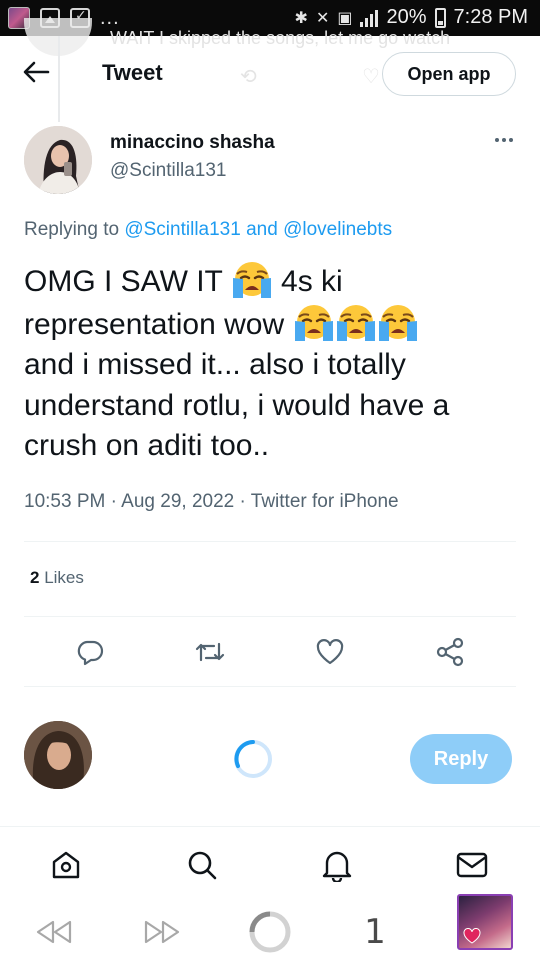 The height and width of the screenshot is (960, 540). What do you see at coordinates (325, 501) in the screenshot?
I see `tweet-source: Twitter for iPhone` at bounding box center [325, 501].